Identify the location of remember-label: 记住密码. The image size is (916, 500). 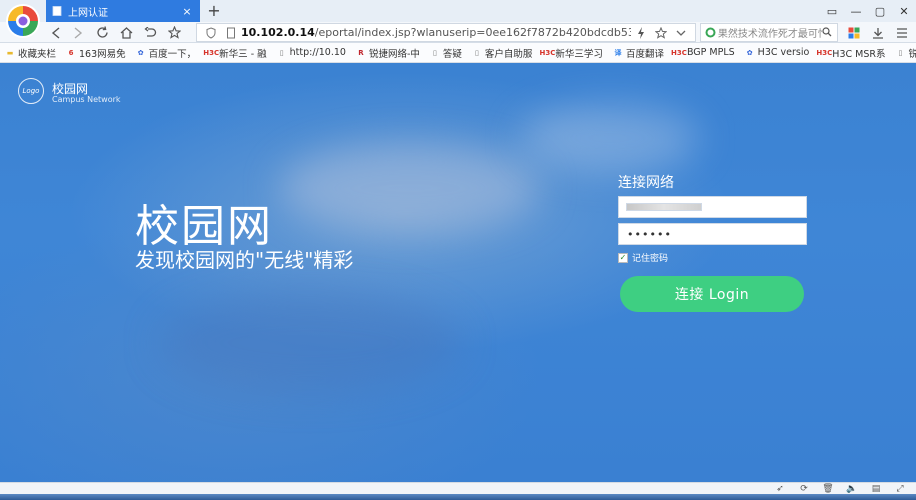
(650, 259).